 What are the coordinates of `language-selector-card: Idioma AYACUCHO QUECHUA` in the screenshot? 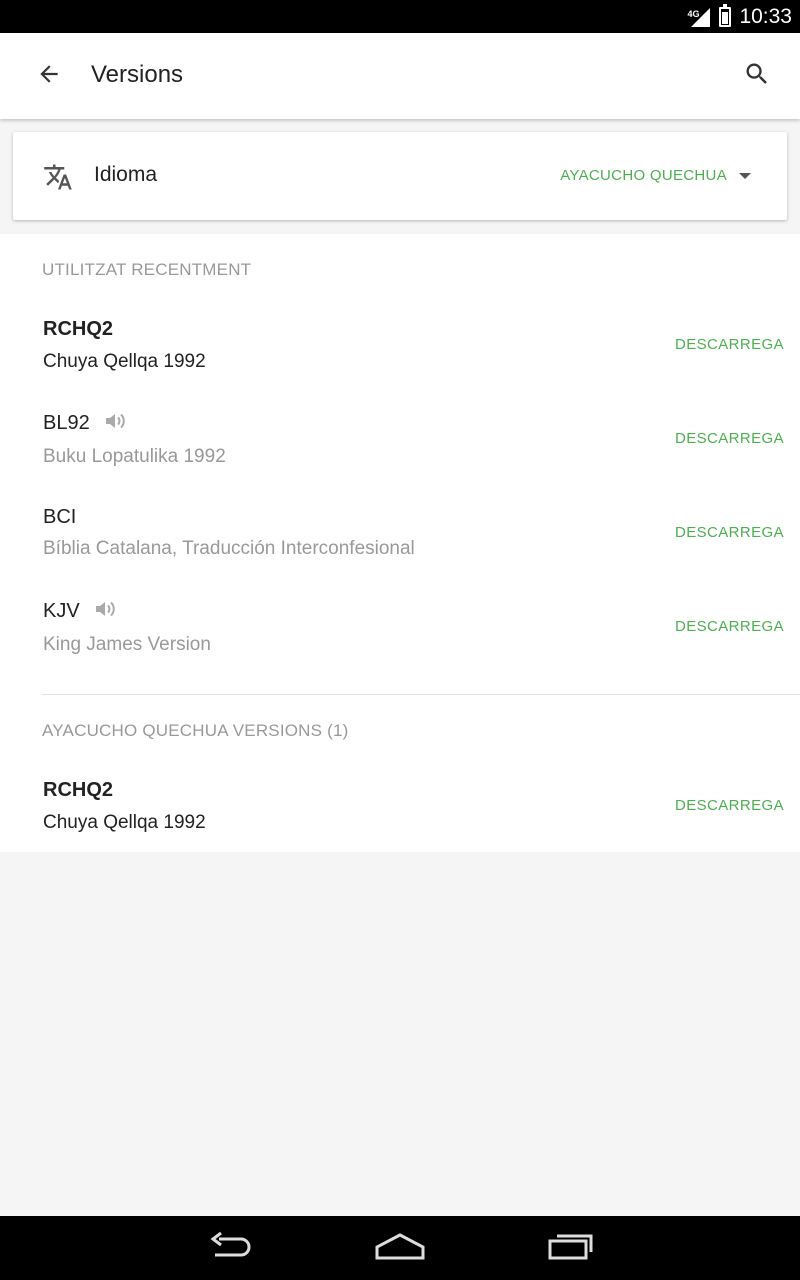 It's located at (400, 176).